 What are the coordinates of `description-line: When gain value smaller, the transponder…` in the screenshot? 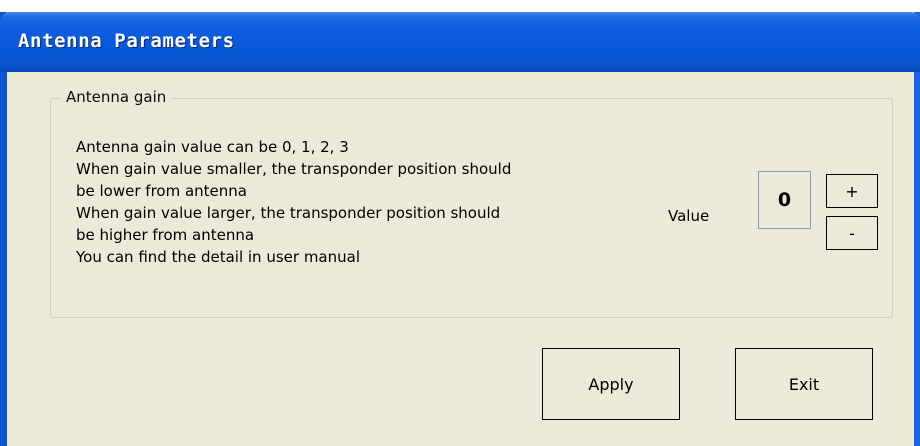 It's located at (294, 169).